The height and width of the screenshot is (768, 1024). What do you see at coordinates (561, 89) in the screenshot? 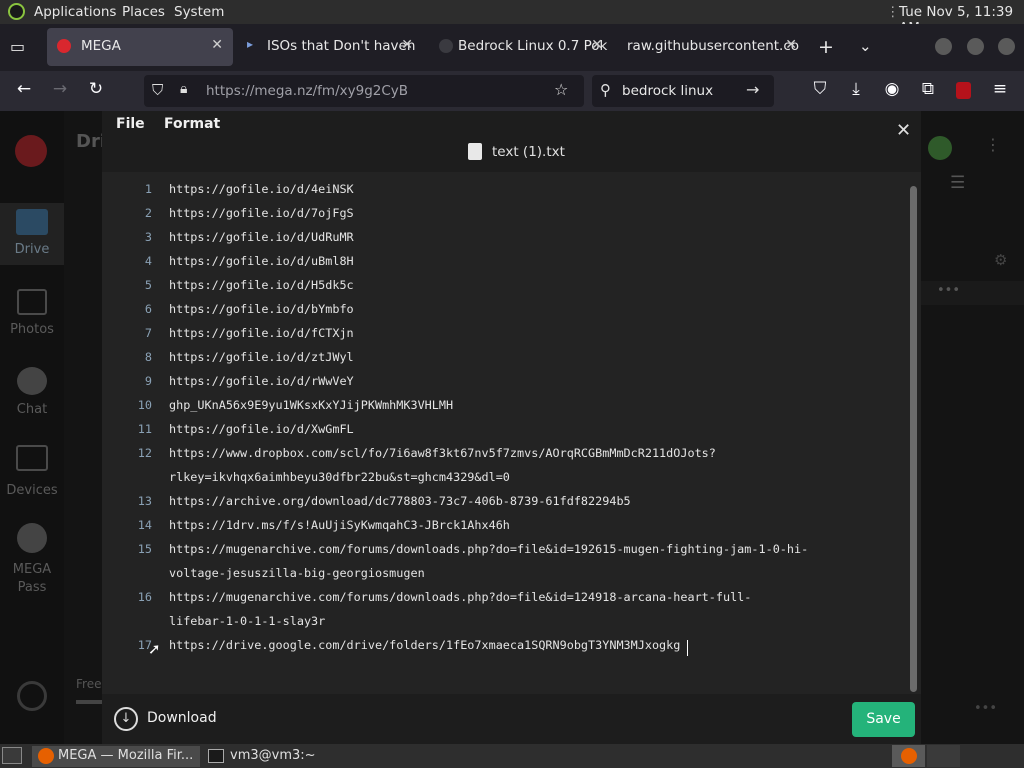
I see `bookmark-star-icon: ☆` at bounding box center [561, 89].